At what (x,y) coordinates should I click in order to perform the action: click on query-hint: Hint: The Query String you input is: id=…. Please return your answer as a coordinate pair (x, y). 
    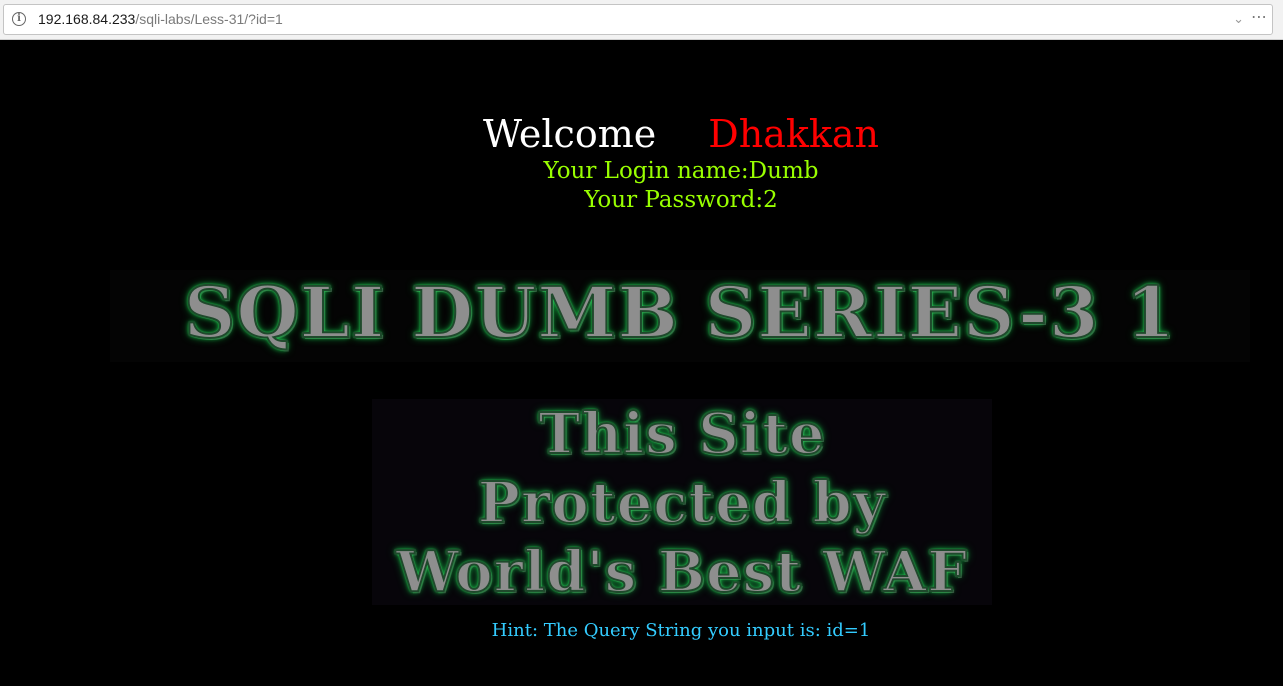
    Looking at the image, I should click on (681, 630).